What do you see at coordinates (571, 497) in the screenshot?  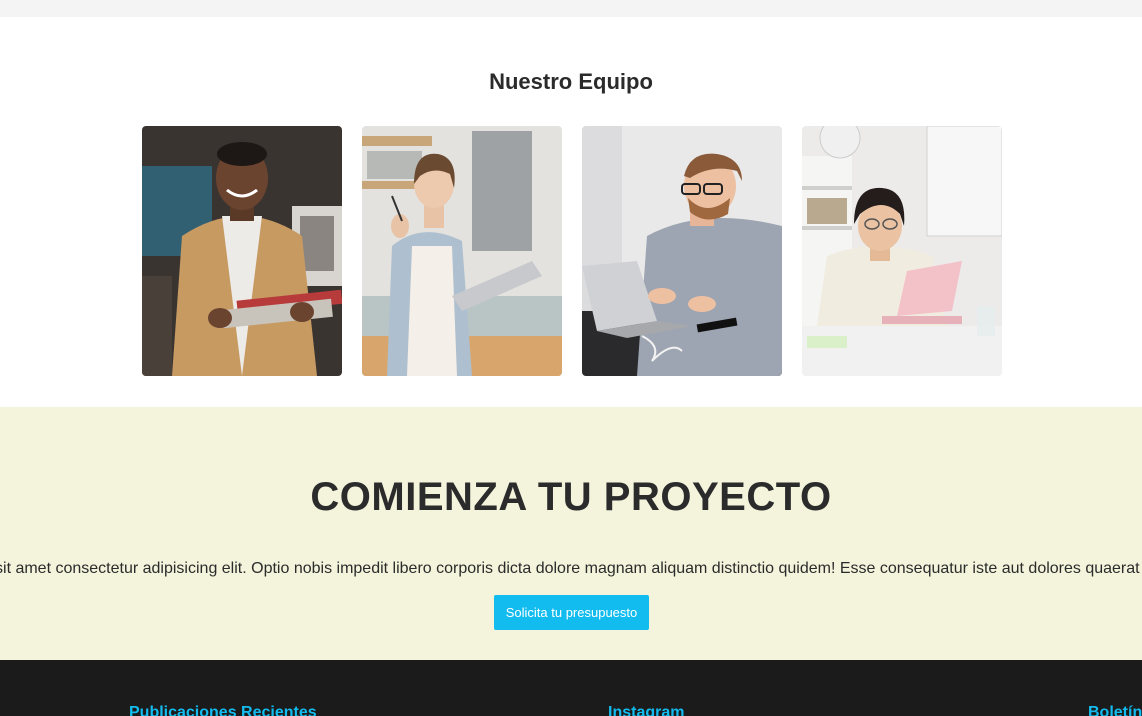 I see `cta-title: COMIENZA TU PROYECTO` at bounding box center [571, 497].